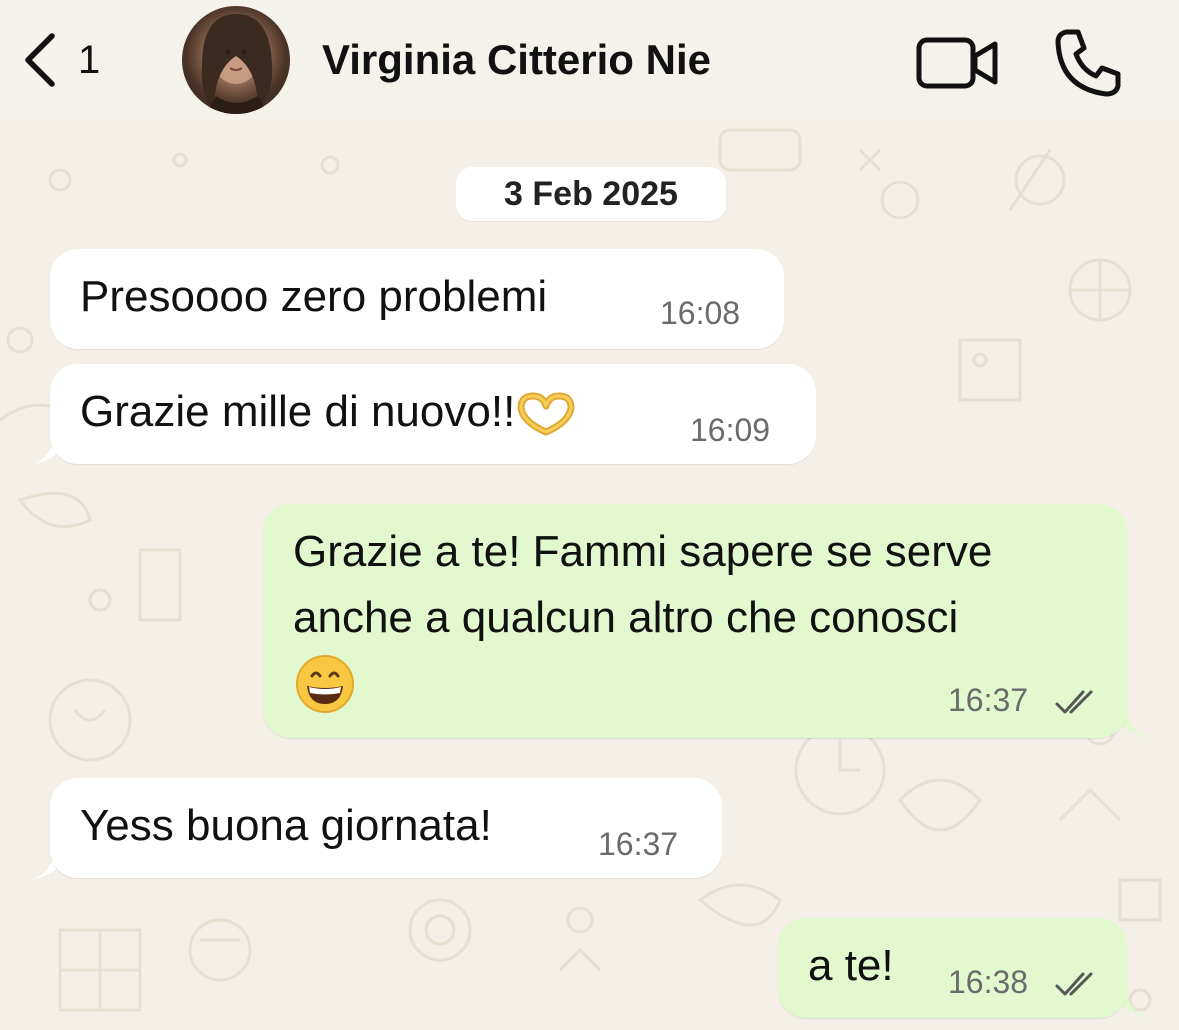  Describe the element at coordinates (591, 194) in the screenshot. I see `date-divider: 3 Feb 2025` at that location.